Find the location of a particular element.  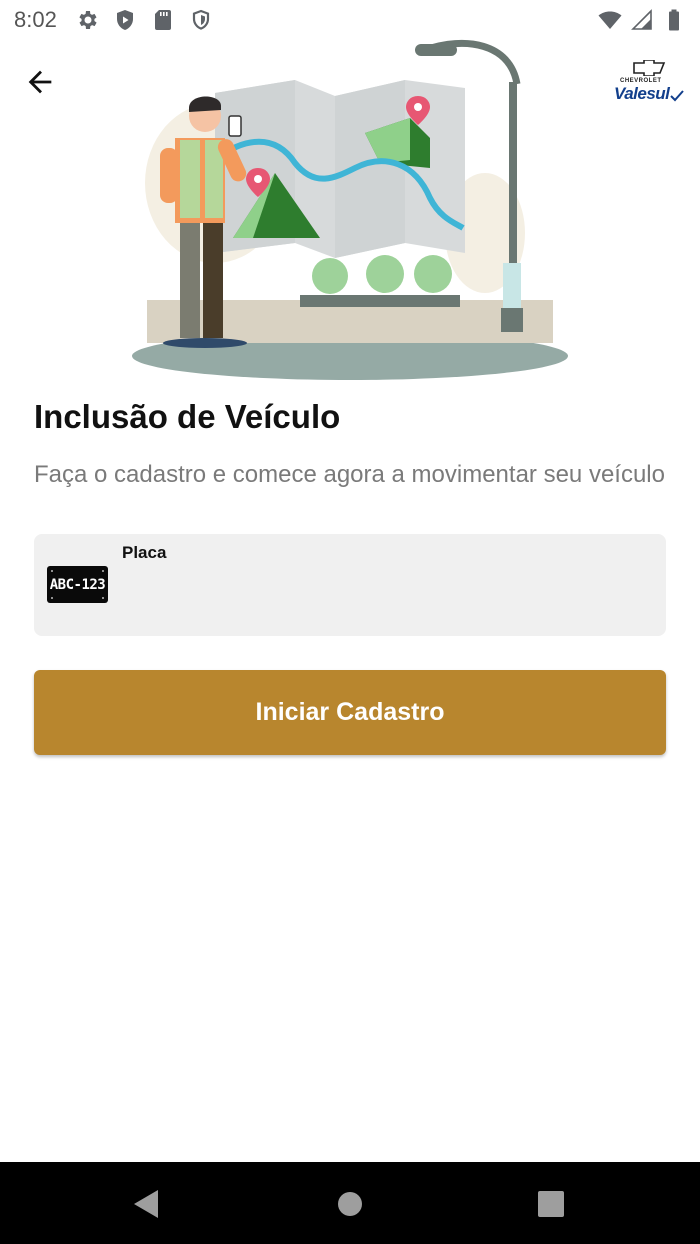

battery-icon is located at coordinates (674, 20).